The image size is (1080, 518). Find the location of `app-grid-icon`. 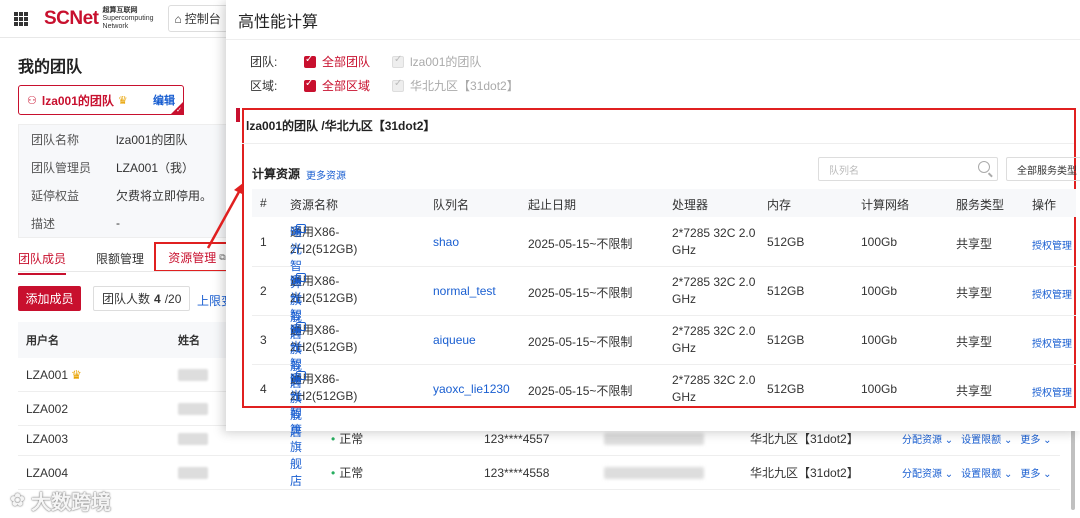

app-grid-icon is located at coordinates (21, 18).